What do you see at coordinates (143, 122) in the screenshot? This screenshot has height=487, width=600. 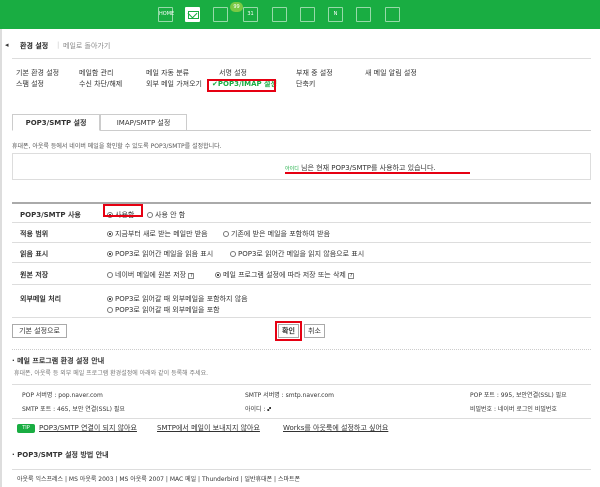 I see `tab-imap: IMAP/SMTP 설정` at bounding box center [143, 122].